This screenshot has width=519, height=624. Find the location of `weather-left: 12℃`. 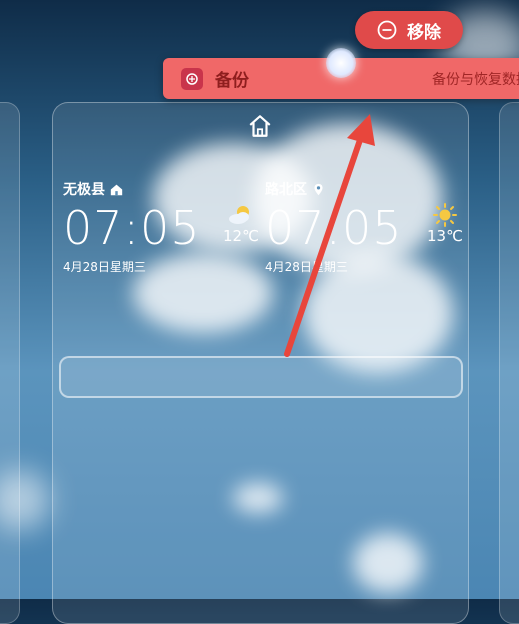

weather-left: 12℃ is located at coordinates (241, 224).